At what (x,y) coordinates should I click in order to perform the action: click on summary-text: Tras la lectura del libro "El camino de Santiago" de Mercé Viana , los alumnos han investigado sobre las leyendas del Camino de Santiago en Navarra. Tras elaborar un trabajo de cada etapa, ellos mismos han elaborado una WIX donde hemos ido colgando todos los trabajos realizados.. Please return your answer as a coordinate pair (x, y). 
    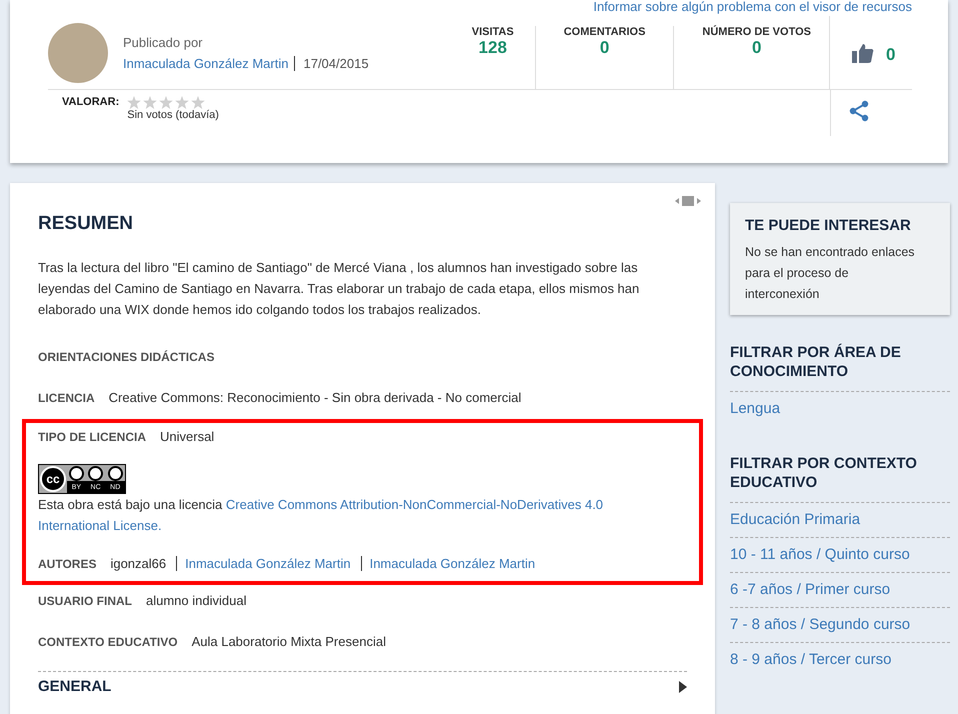
    Looking at the image, I should click on (339, 289).